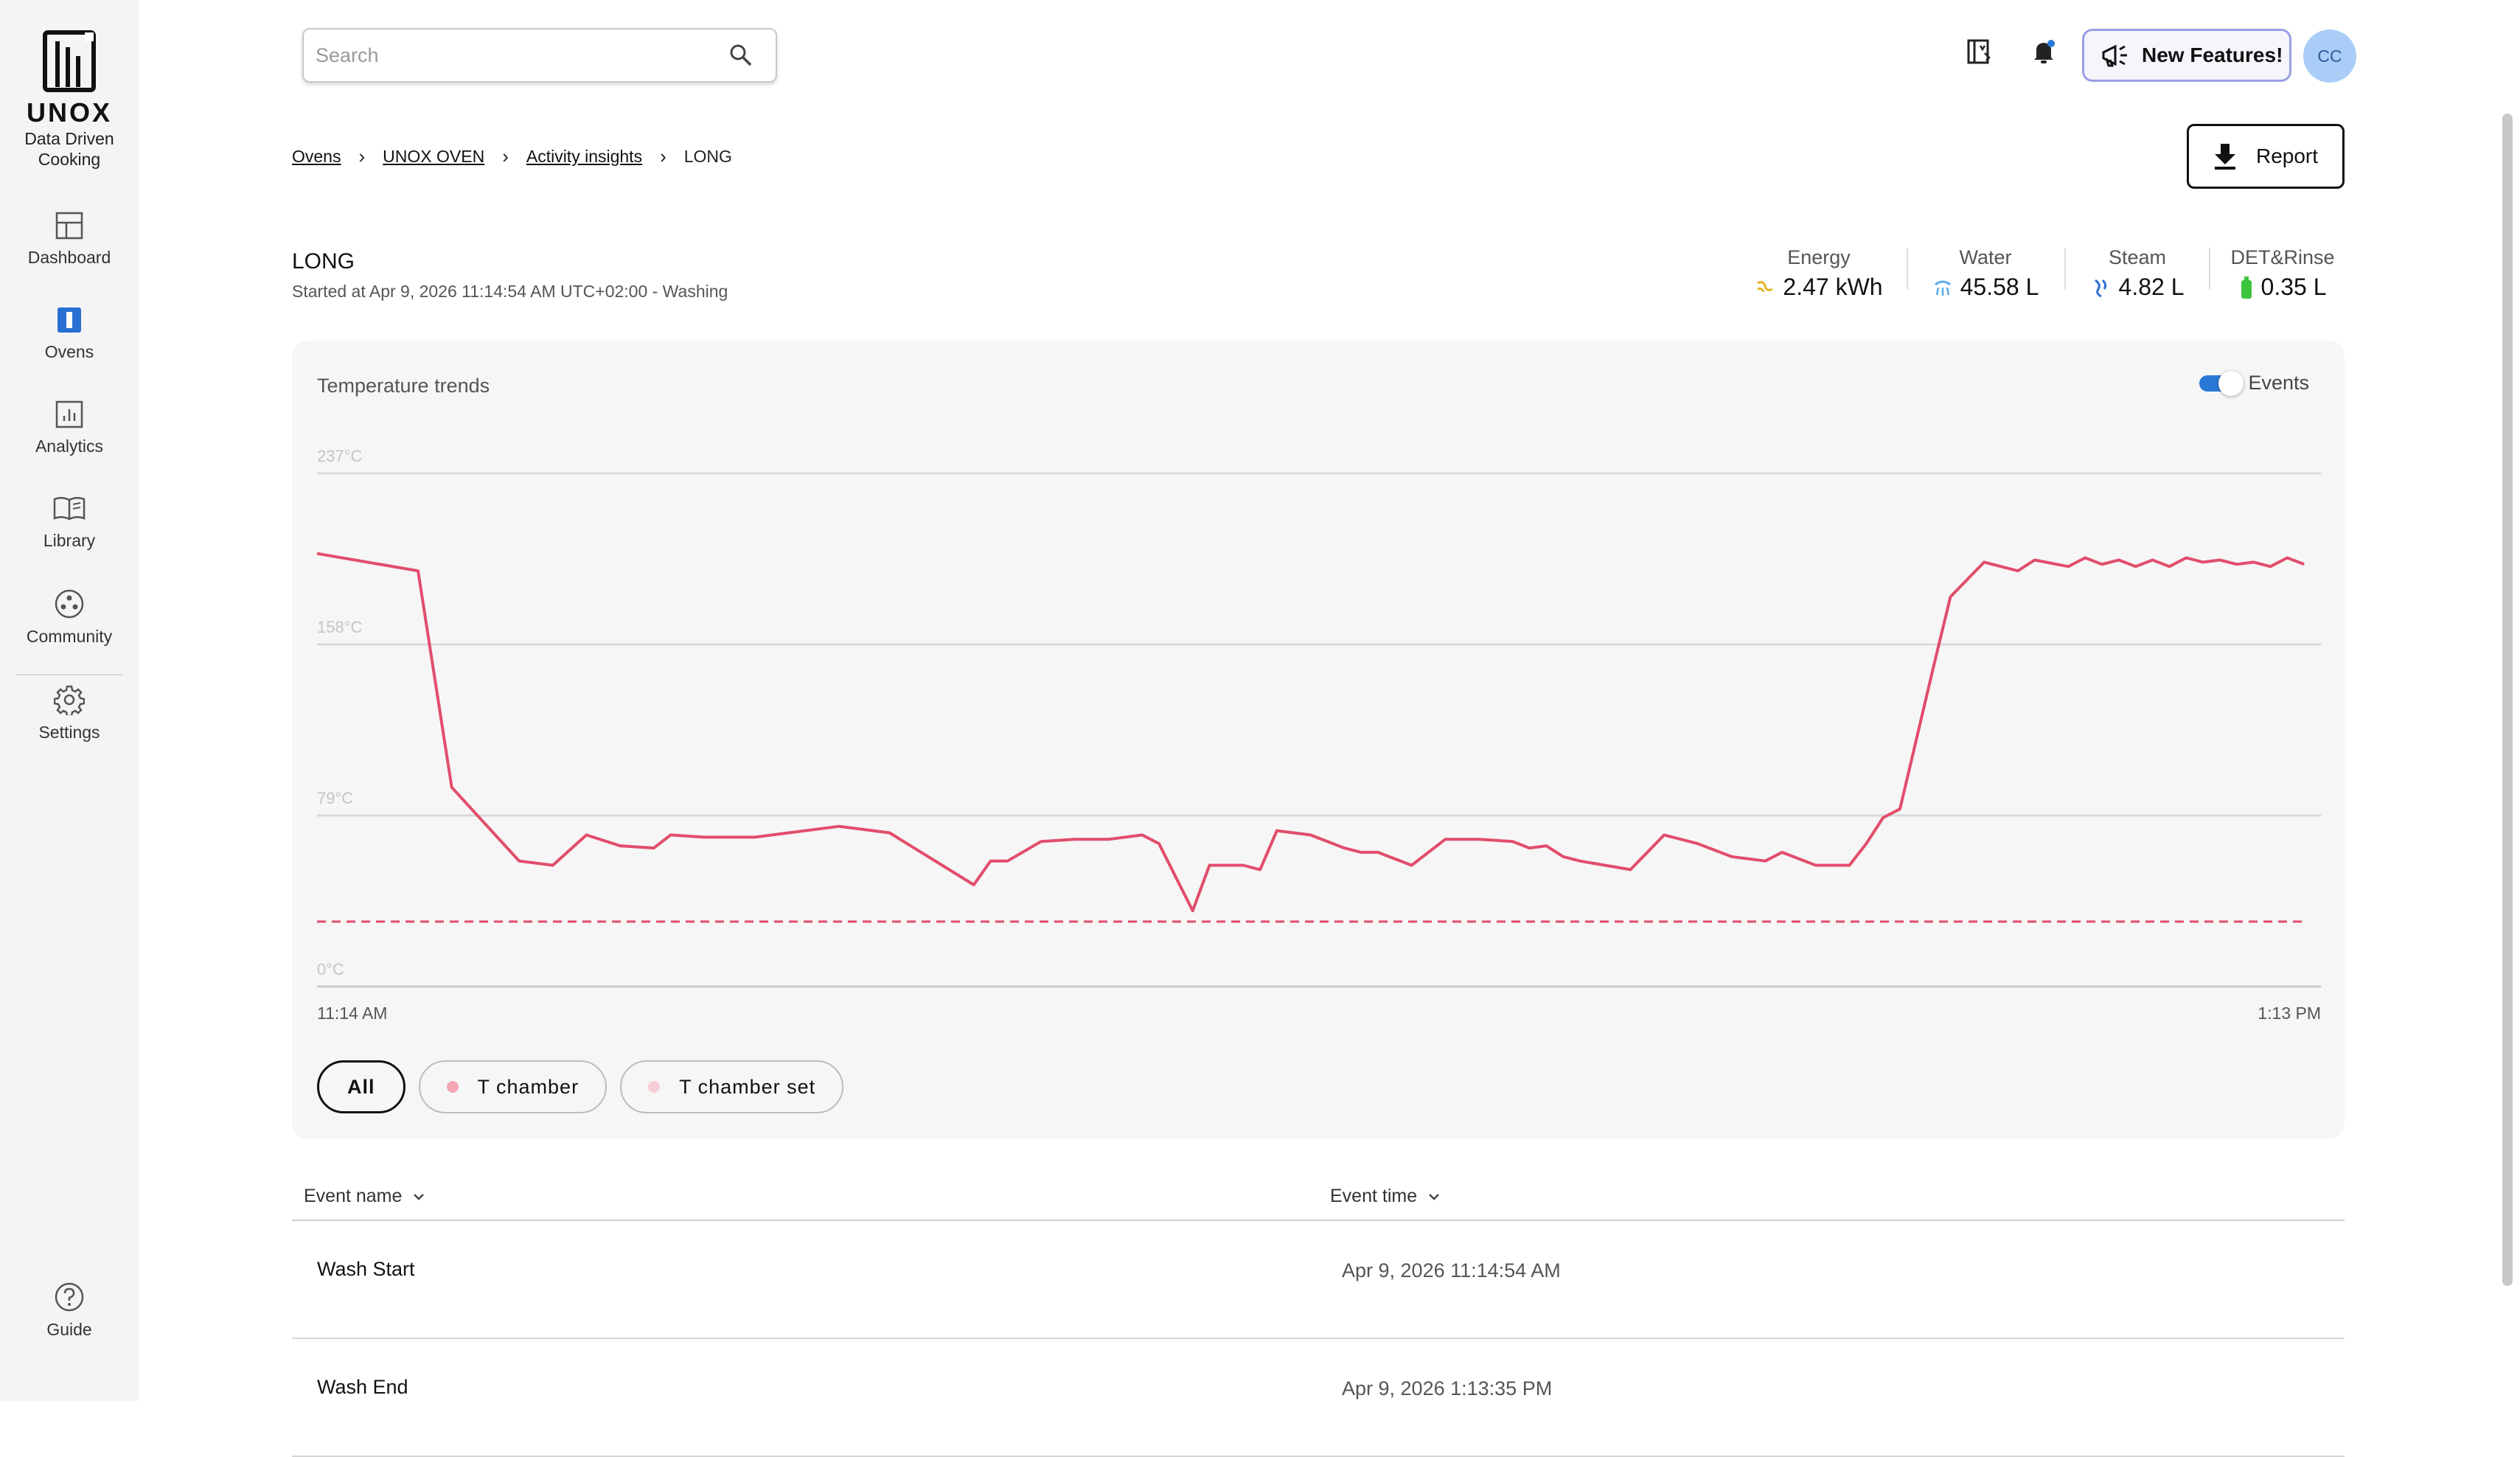  I want to click on stat-det-rinse: DET&Rinse 0.35 L, so click(2283, 274).